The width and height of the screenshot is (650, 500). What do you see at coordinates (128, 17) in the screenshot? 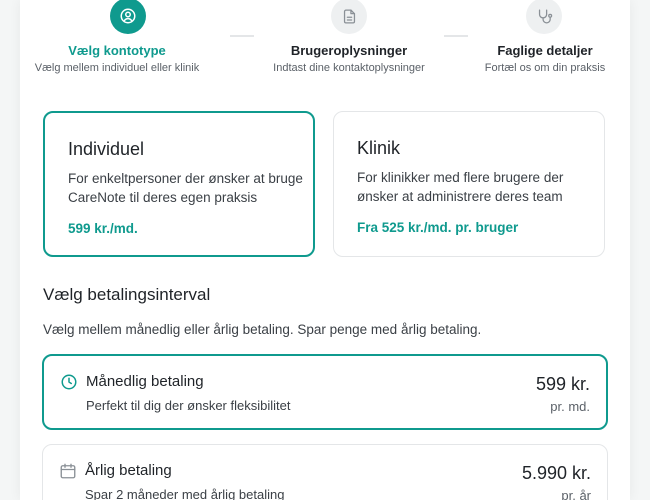
I see `user-circle-icon` at bounding box center [128, 17].